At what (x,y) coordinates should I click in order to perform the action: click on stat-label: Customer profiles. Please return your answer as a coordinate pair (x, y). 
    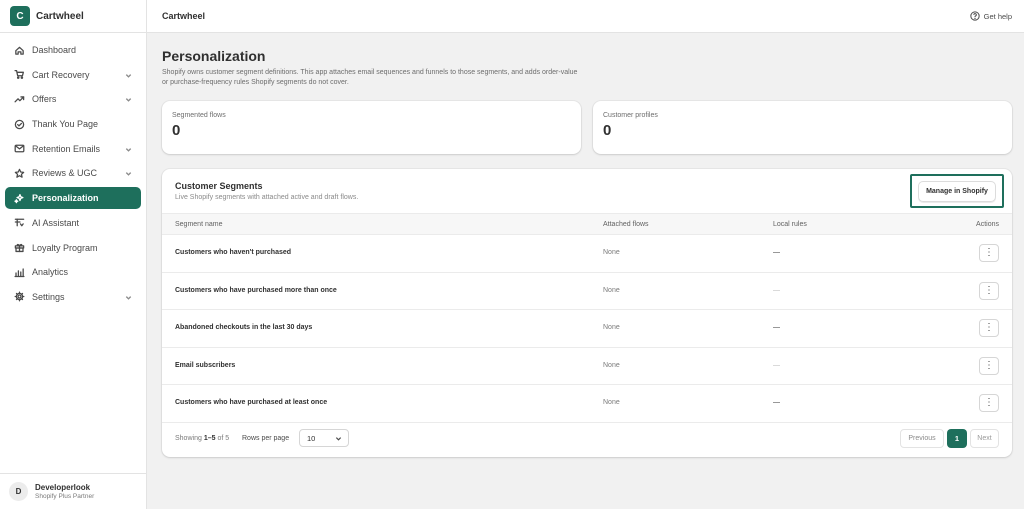
    Looking at the image, I should click on (630, 115).